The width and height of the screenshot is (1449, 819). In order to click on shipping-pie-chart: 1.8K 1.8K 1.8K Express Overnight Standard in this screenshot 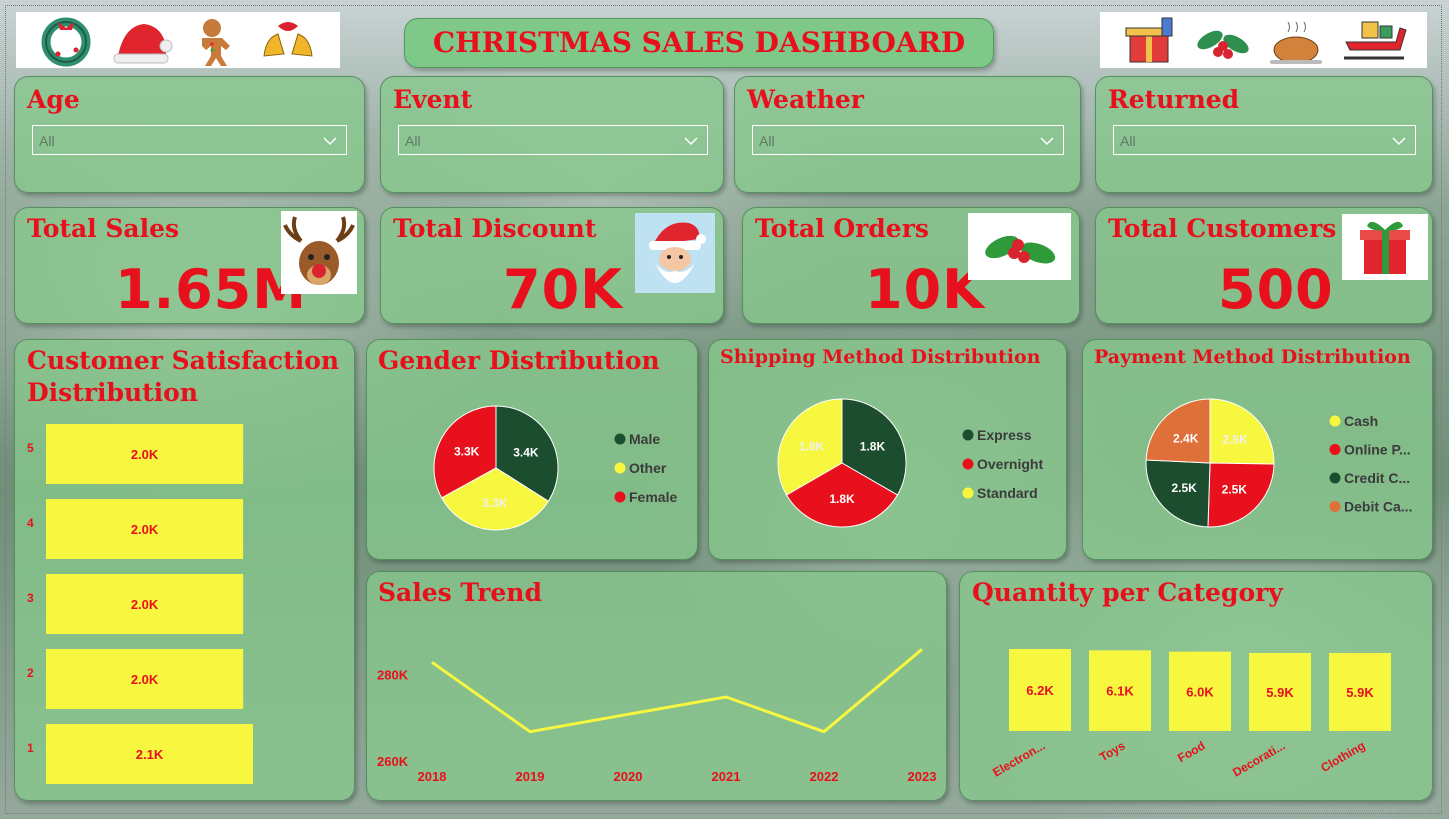, I will do `click(910, 463)`.